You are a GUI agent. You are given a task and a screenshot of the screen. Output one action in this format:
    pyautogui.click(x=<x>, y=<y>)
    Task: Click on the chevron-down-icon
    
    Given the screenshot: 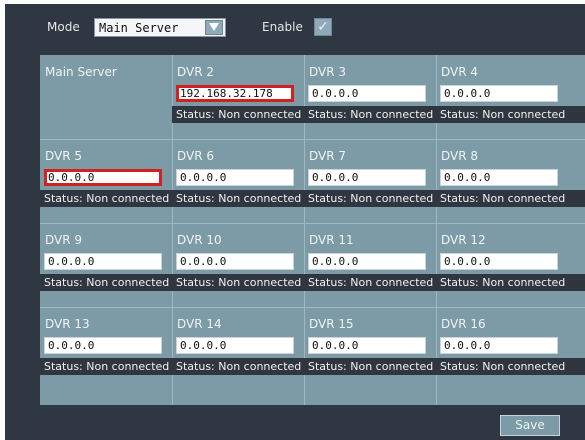 What is the action you would take?
    pyautogui.click(x=214, y=27)
    